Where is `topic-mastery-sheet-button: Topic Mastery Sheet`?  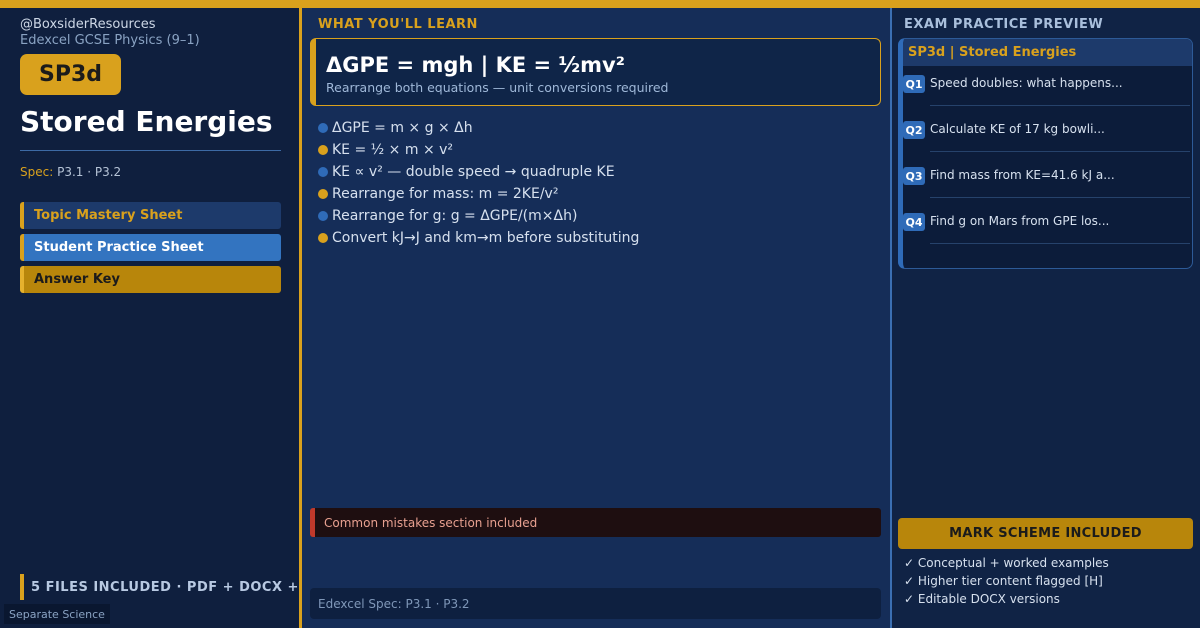
topic-mastery-sheet-button: Topic Mastery Sheet is located at coordinates (150, 215).